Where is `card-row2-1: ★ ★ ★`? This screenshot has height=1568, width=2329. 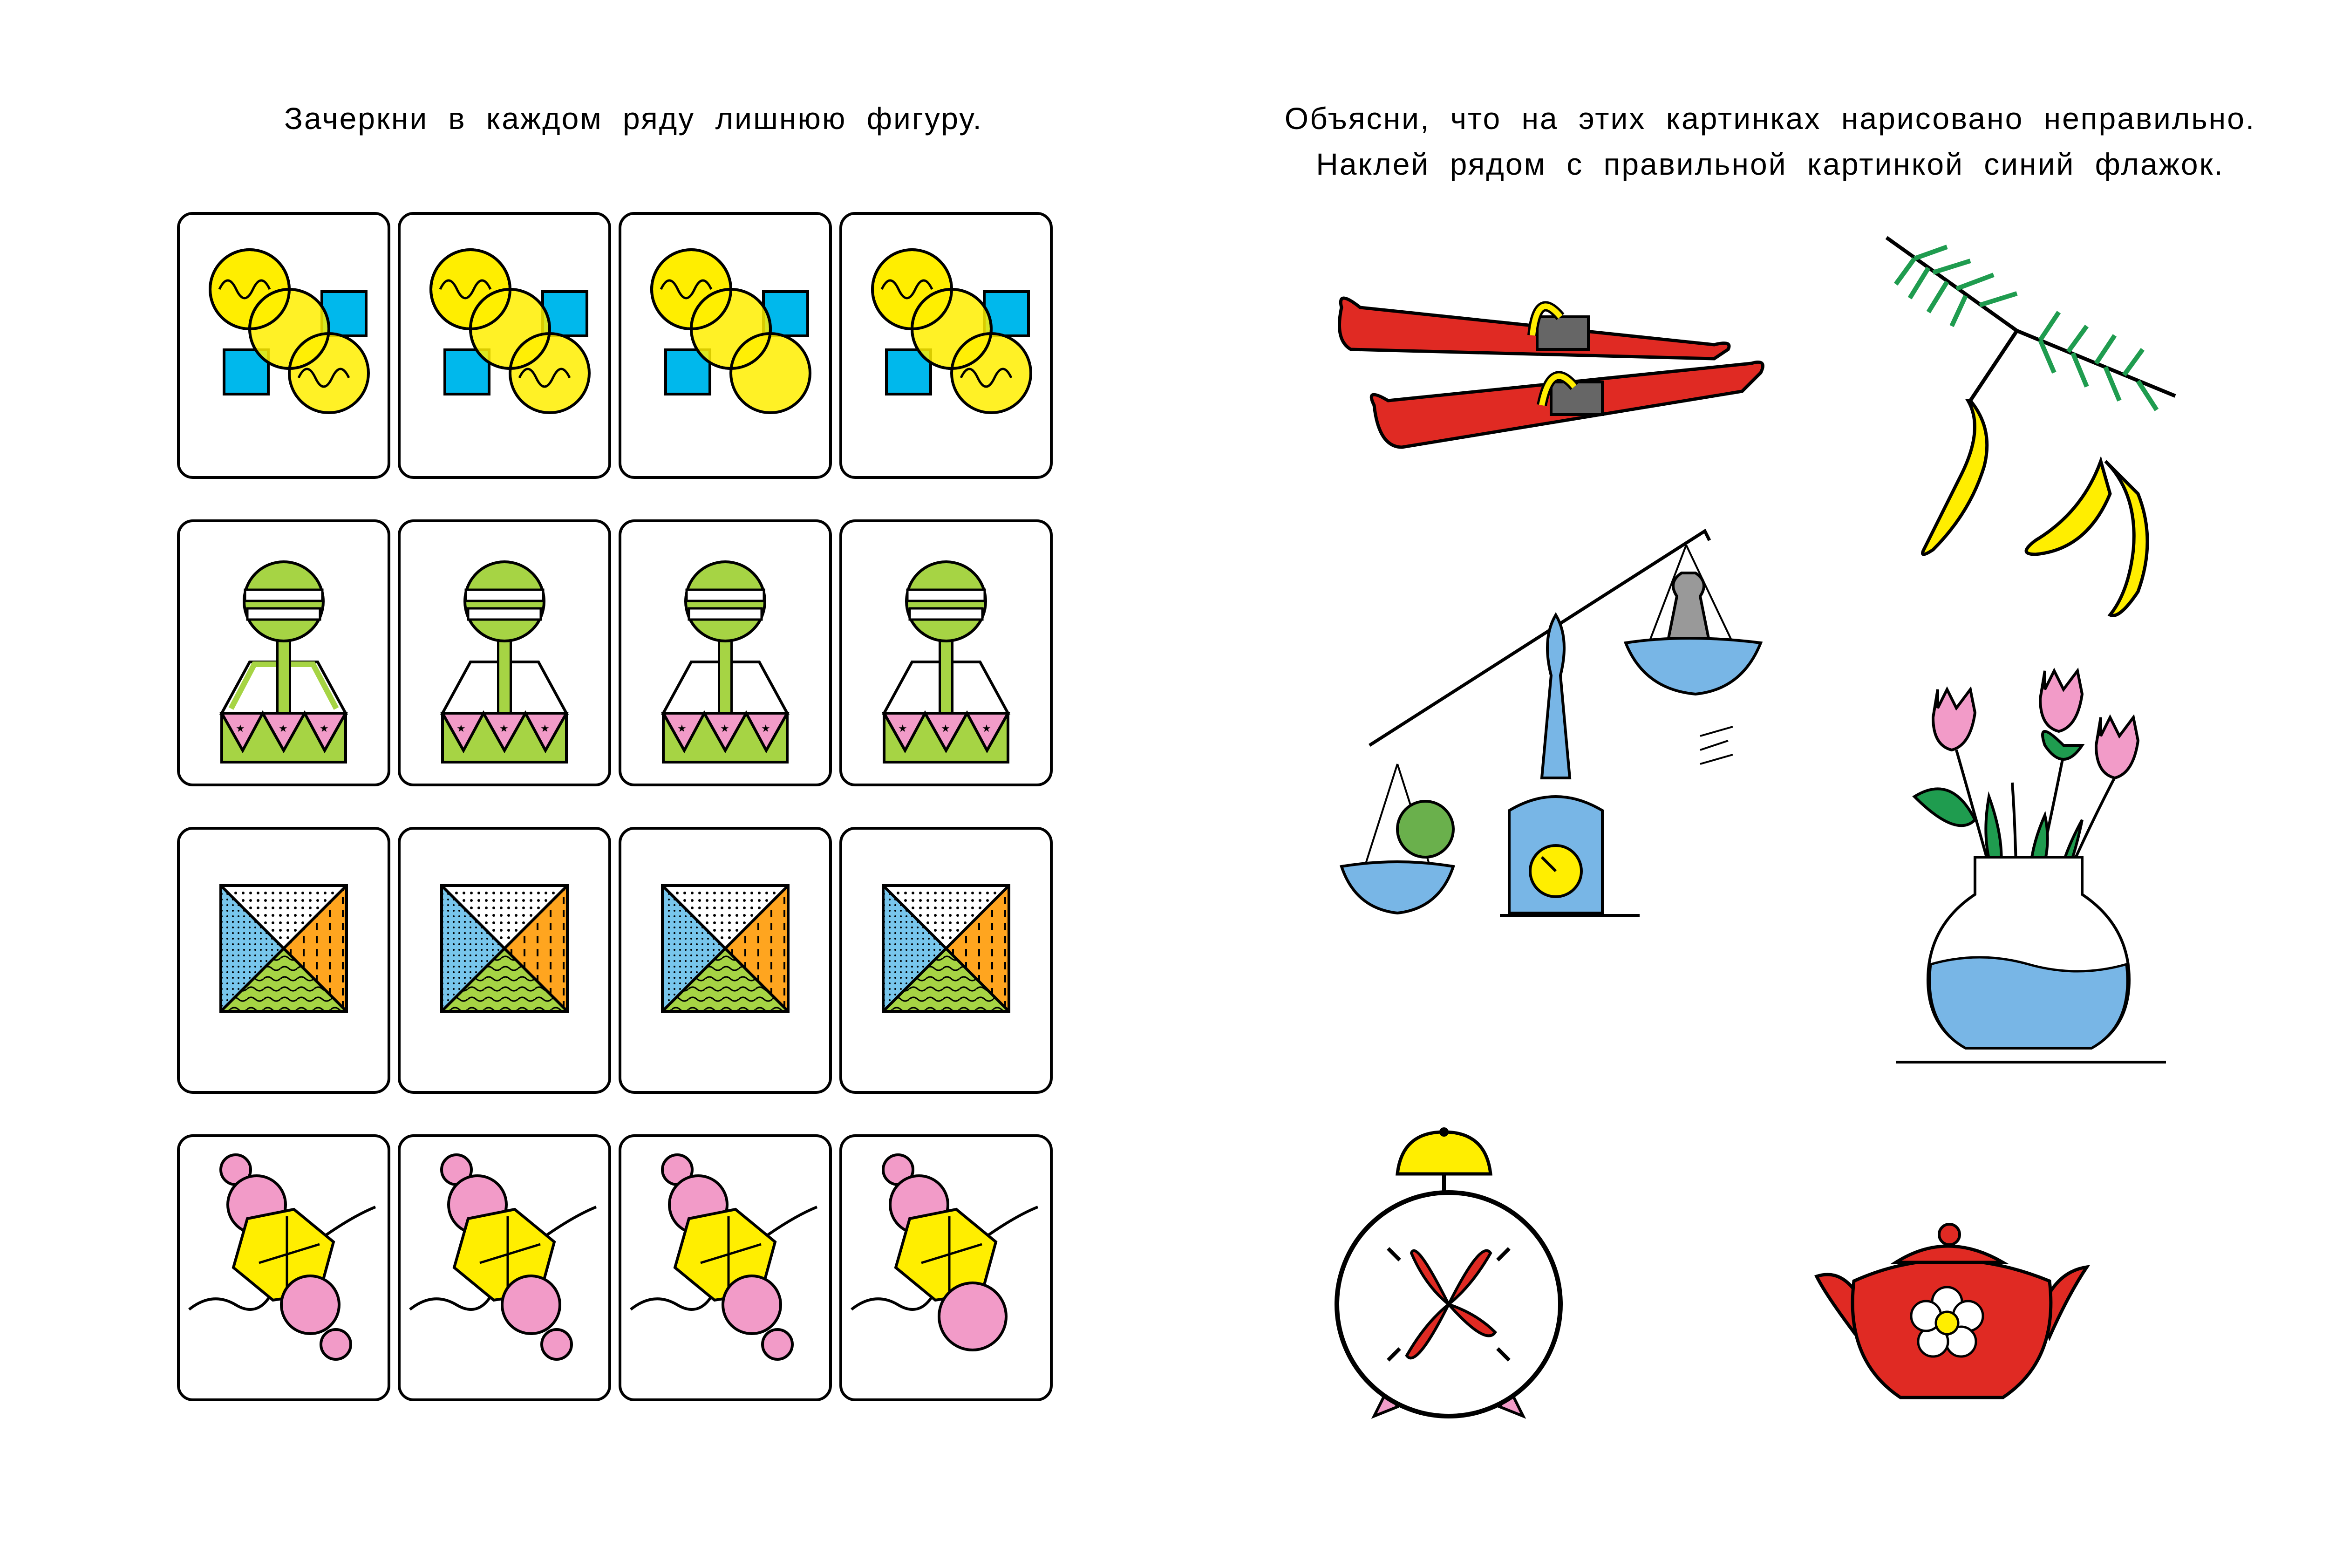
card-row2-1: ★ ★ ★ is located at coordinates (283, 652).